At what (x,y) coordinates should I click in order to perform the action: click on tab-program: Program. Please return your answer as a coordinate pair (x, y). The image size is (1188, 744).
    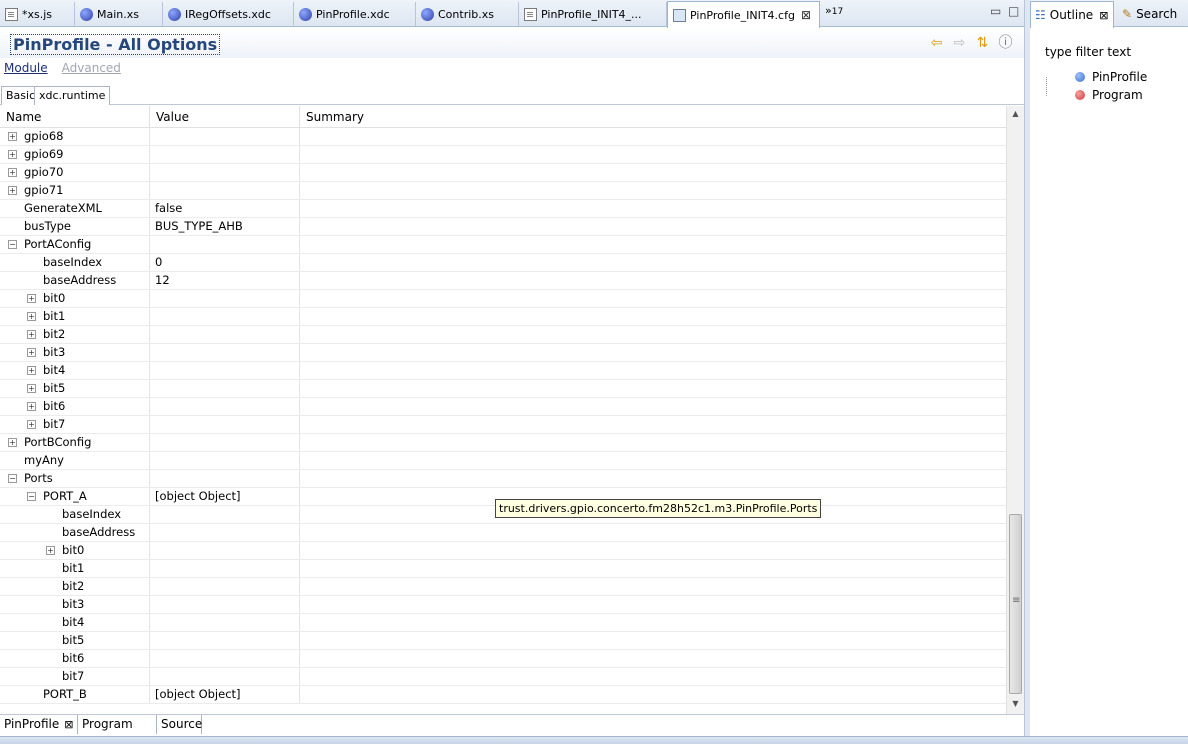
    Looking at the image, I should click on (117, 724).